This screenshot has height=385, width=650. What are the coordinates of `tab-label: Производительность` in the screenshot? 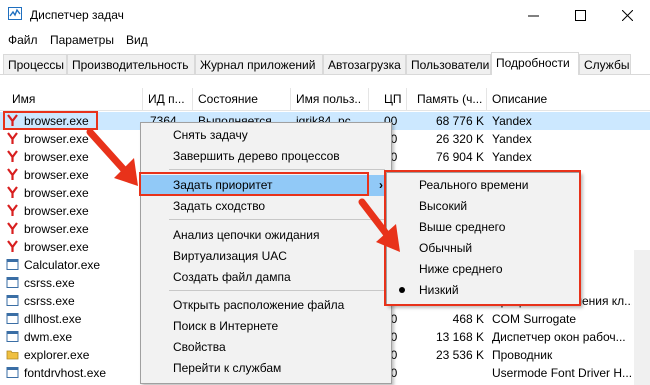 It's located at (130, 65).